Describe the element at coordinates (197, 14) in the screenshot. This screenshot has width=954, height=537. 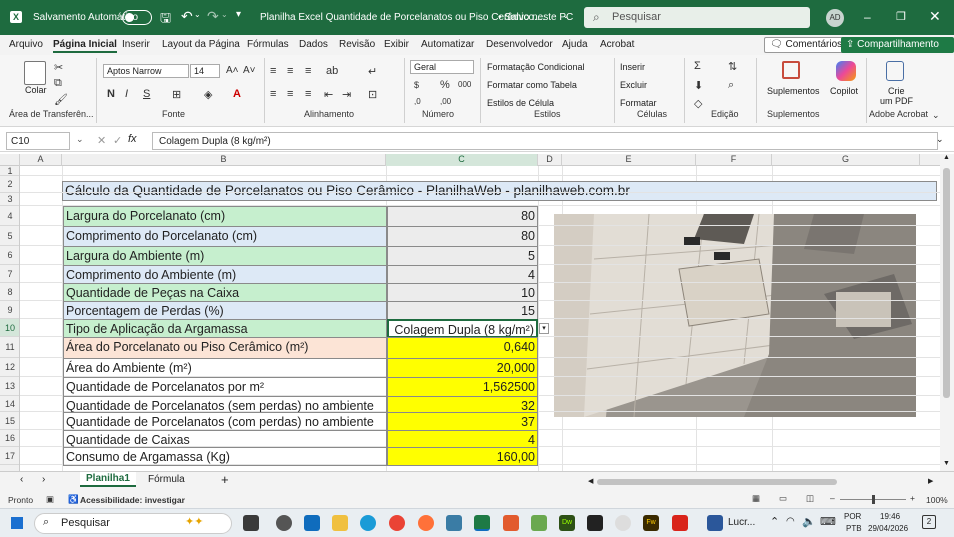
I see `undo-dropdown-icon: ⌄` at that location.